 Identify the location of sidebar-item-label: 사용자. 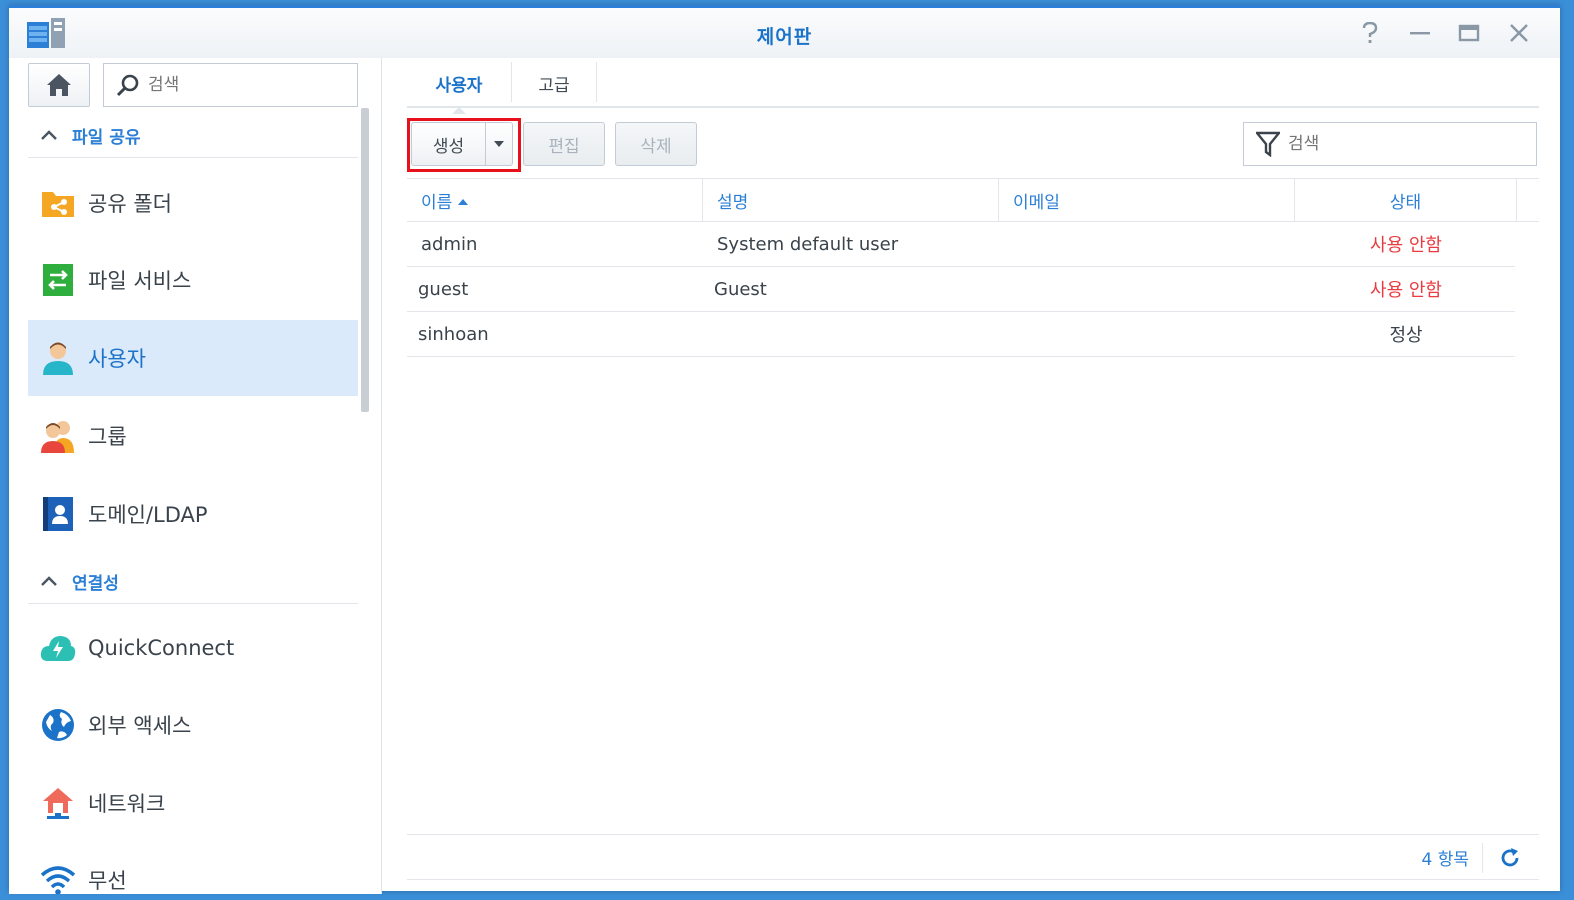
(117, 359).